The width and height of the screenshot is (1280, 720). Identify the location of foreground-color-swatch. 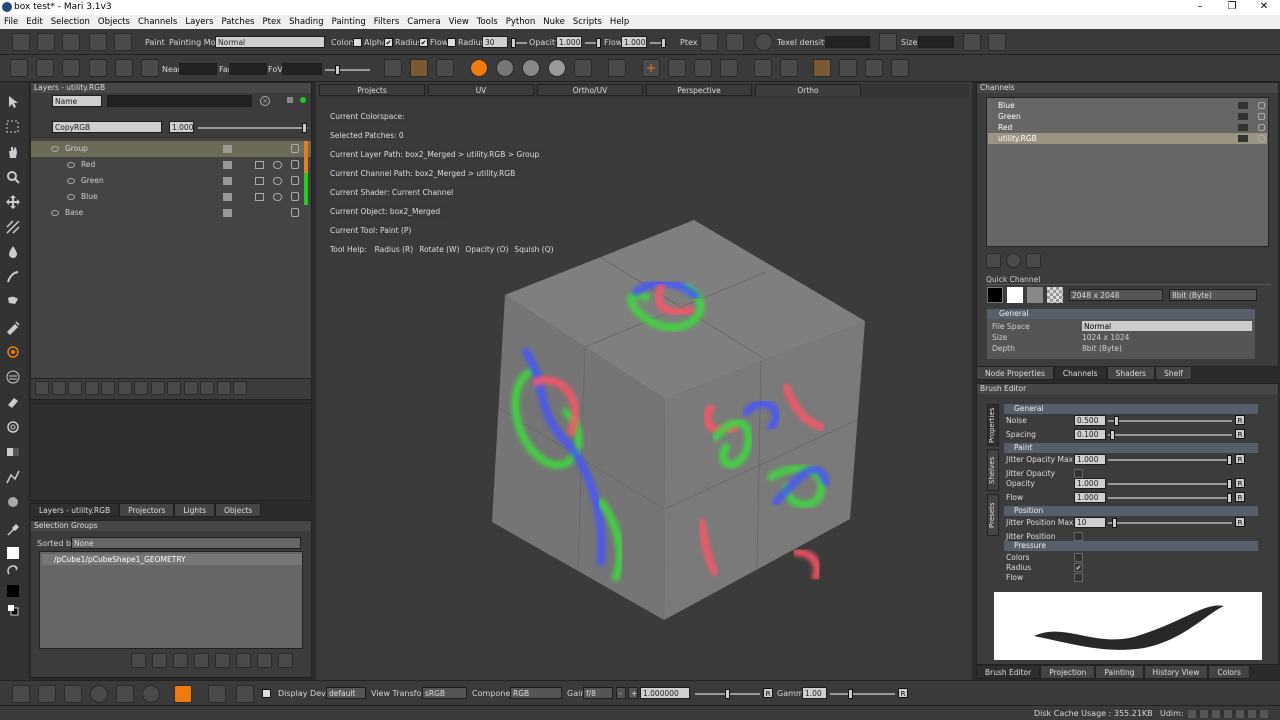
(13, 553).